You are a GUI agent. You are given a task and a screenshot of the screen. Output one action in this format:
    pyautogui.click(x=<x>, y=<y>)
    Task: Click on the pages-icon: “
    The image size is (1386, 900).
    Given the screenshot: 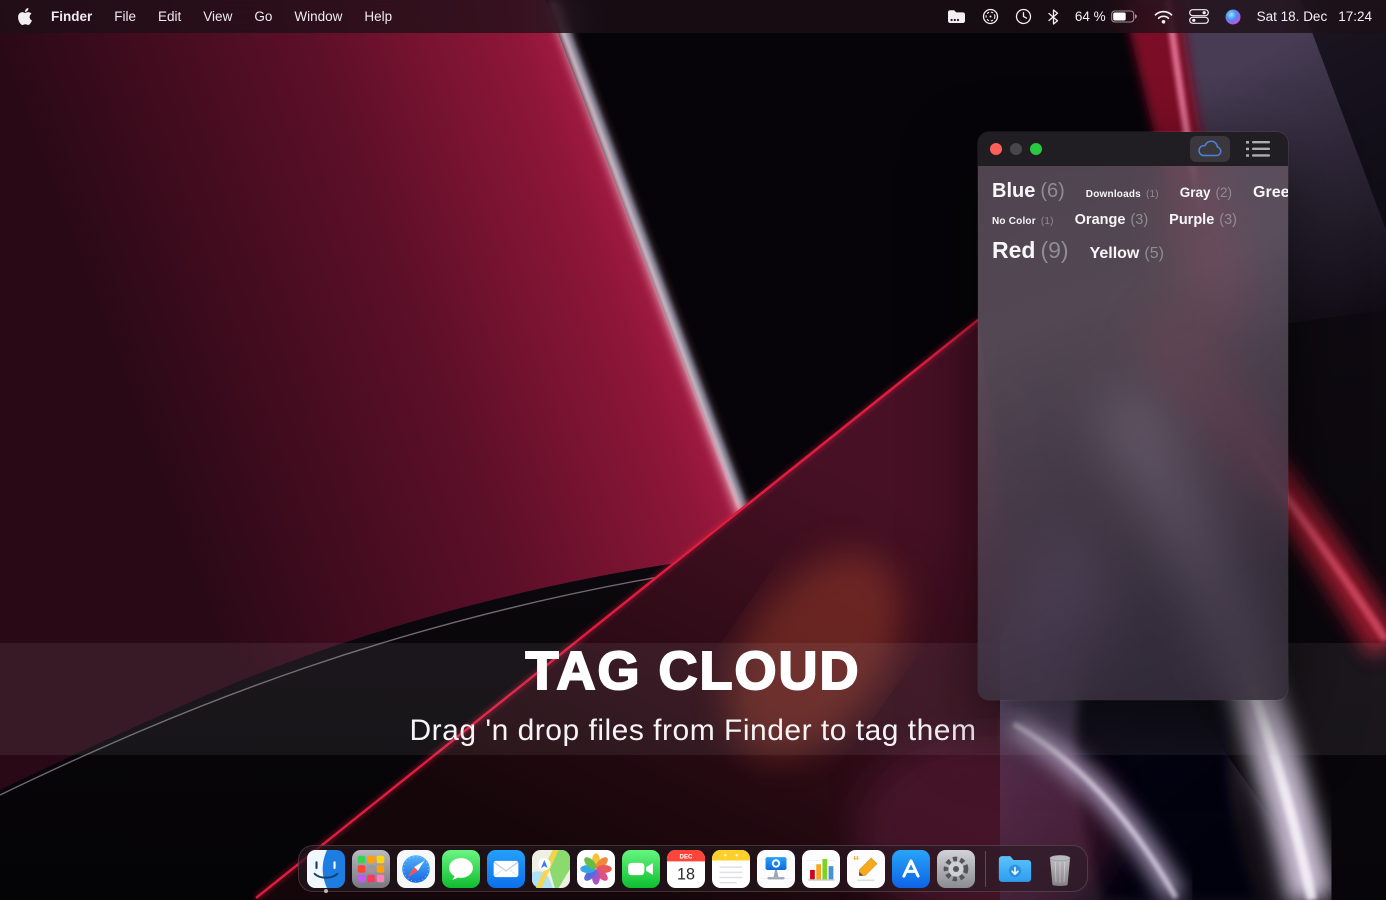 What is the action you would take?
    pyautogui.click(x=866, y=868)
    